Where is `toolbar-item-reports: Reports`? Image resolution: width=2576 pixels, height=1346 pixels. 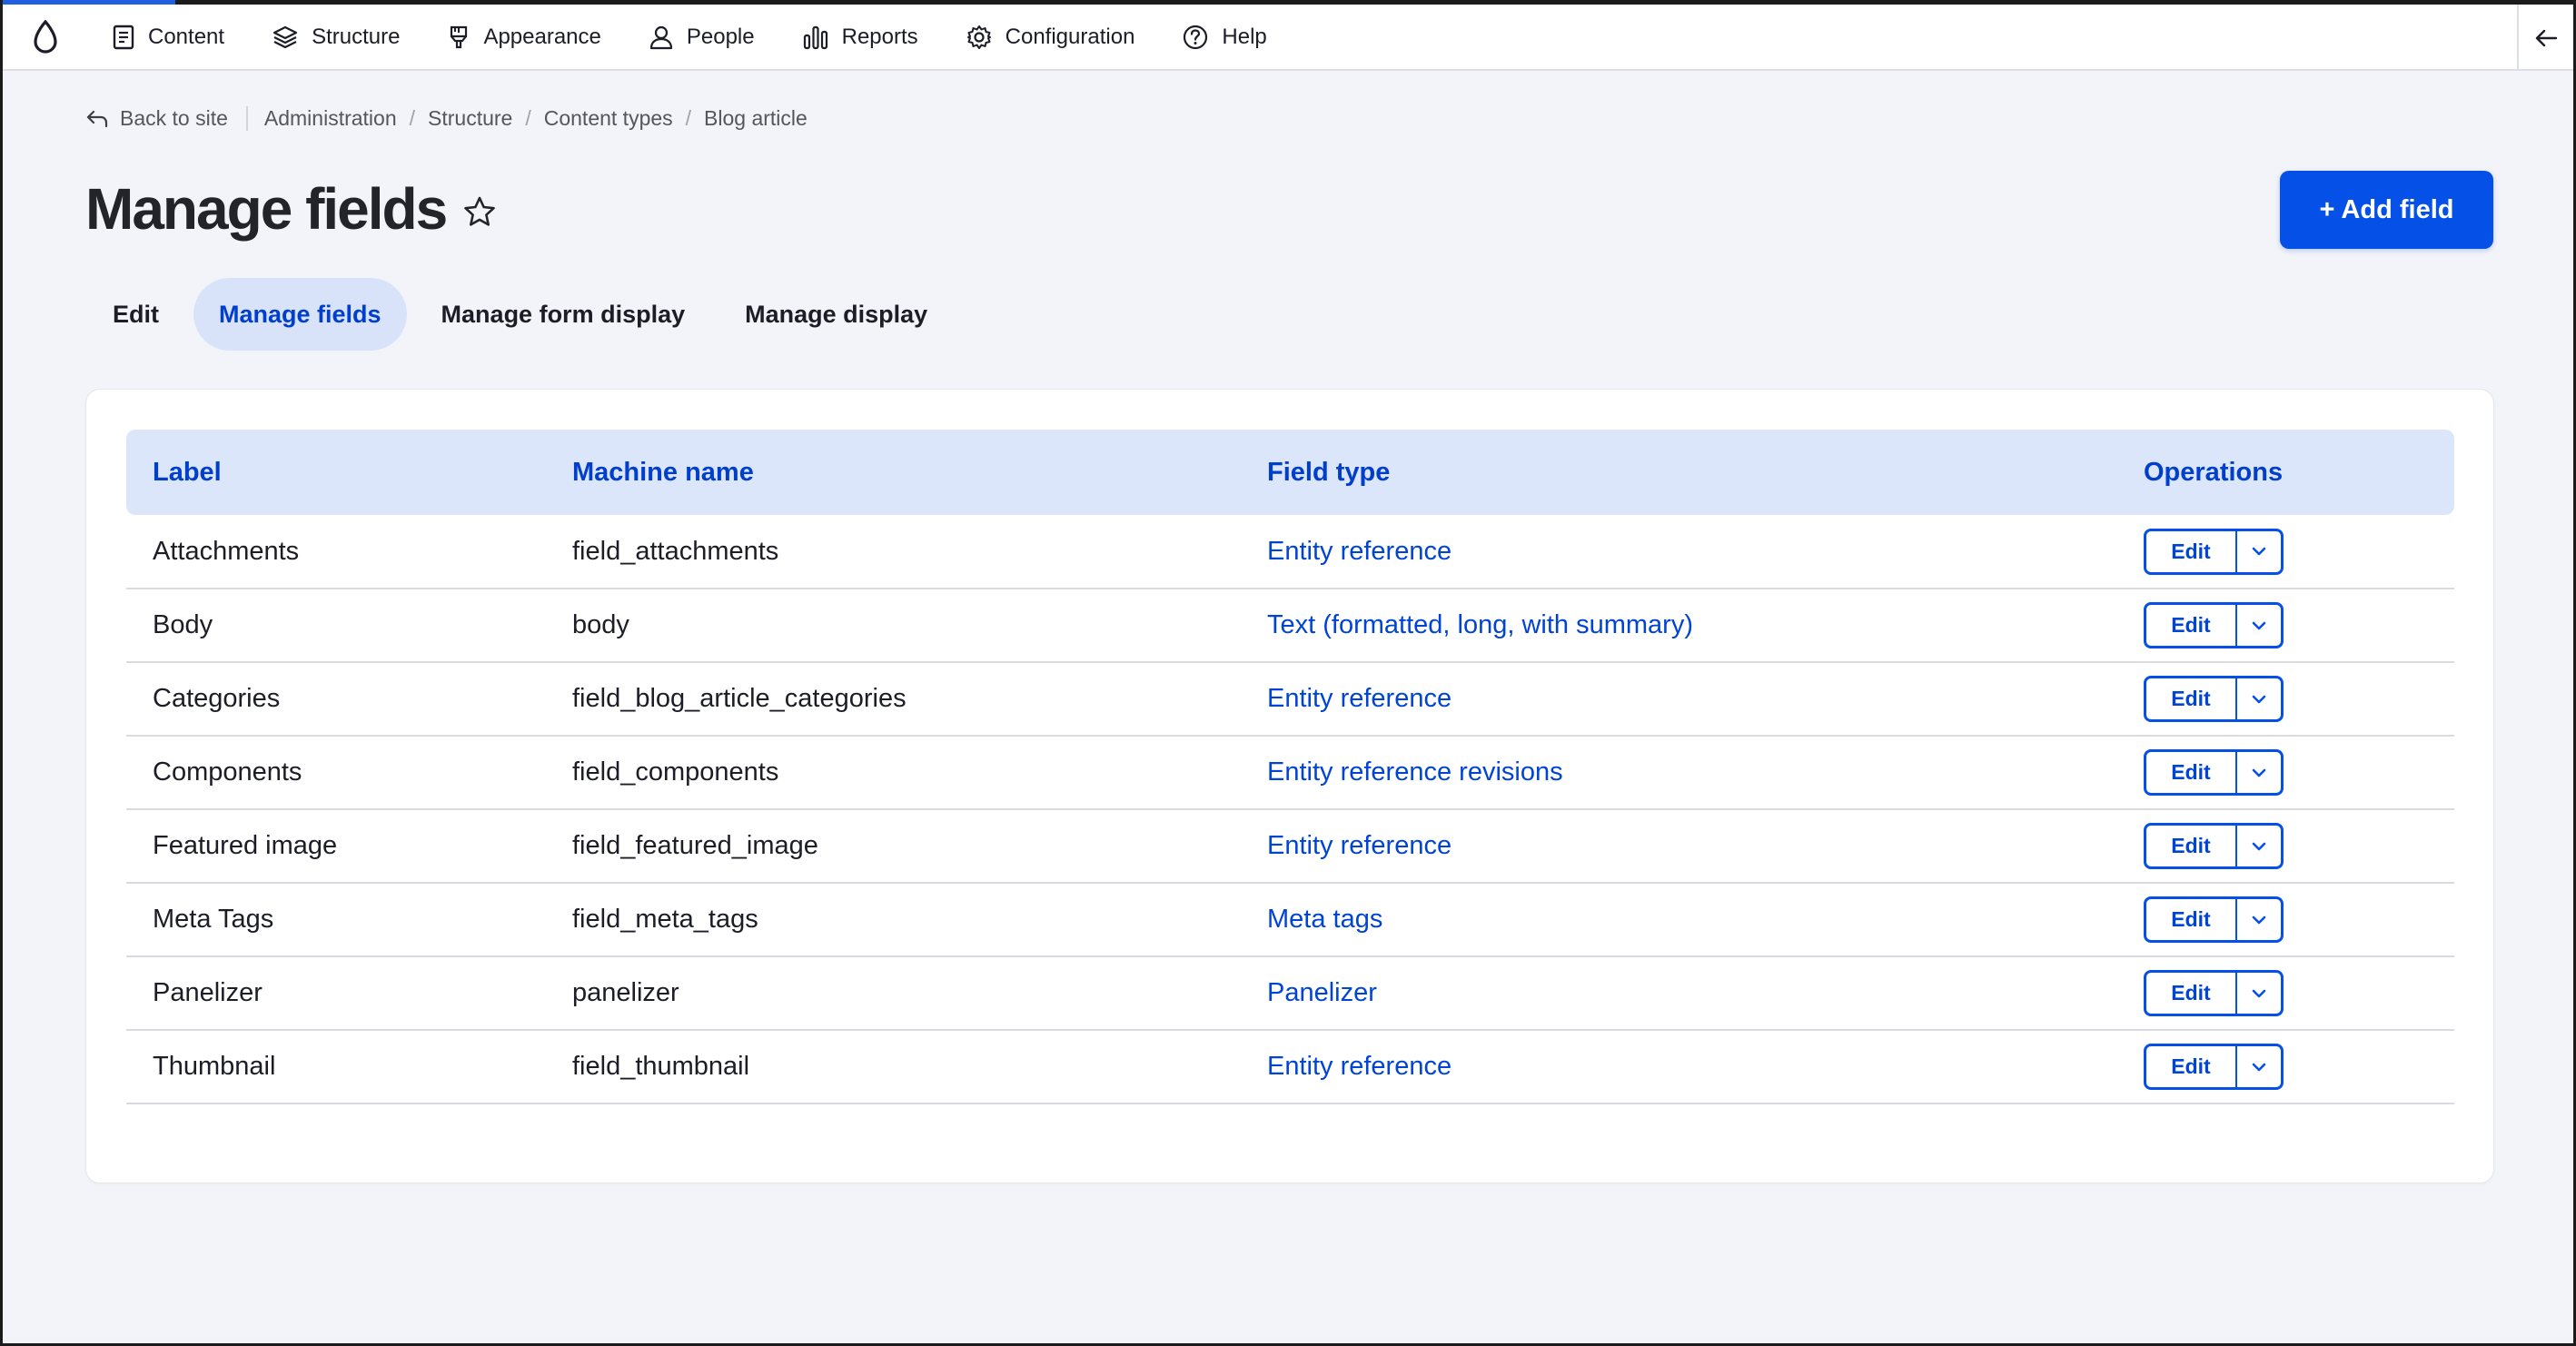 toolbar-item-reports: Reports is located at coordinates (860, 37).